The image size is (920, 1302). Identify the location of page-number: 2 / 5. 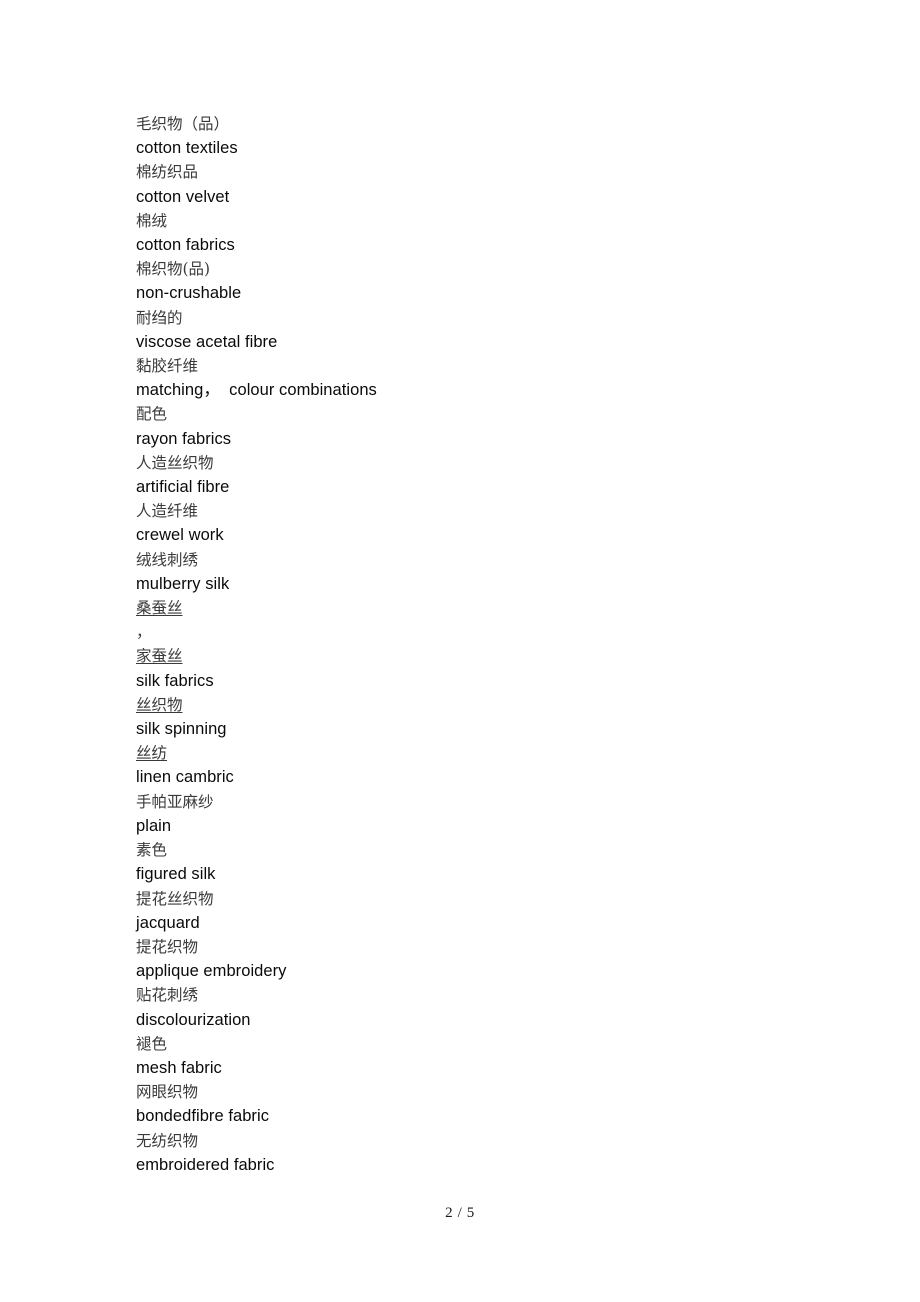
(460, 1213).